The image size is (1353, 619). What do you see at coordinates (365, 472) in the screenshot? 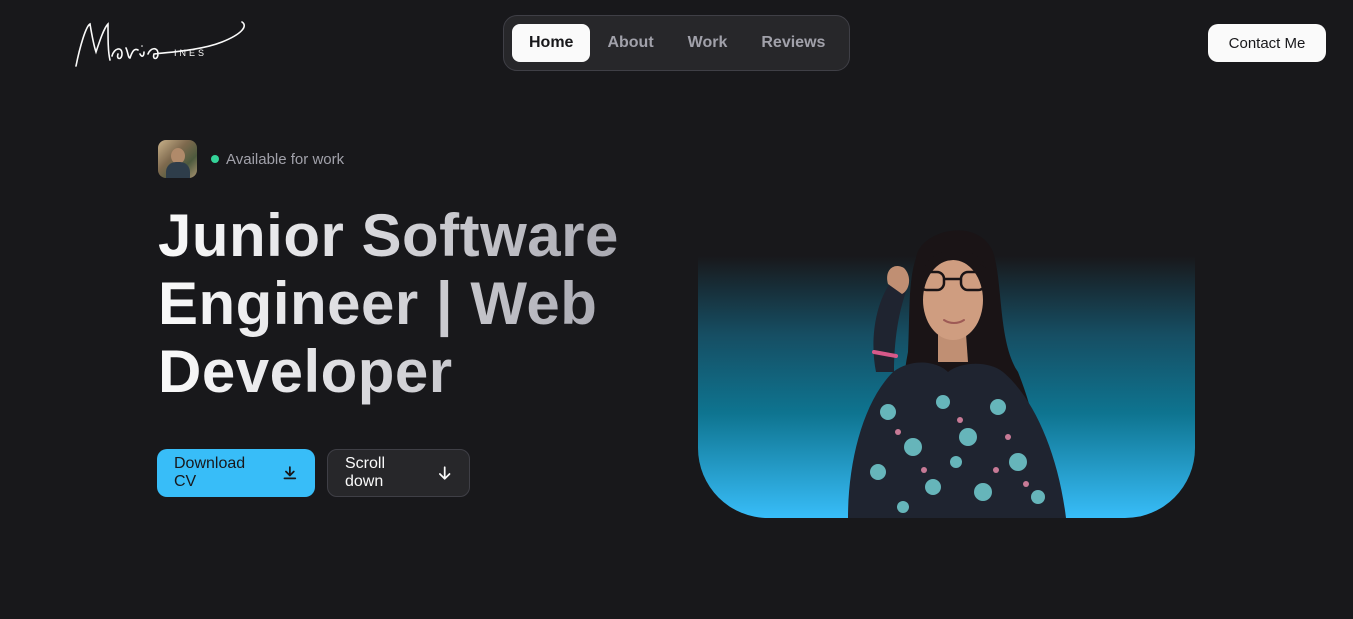
I see `scroll-down-label: Scroll down` at bounding box center [365, 472].